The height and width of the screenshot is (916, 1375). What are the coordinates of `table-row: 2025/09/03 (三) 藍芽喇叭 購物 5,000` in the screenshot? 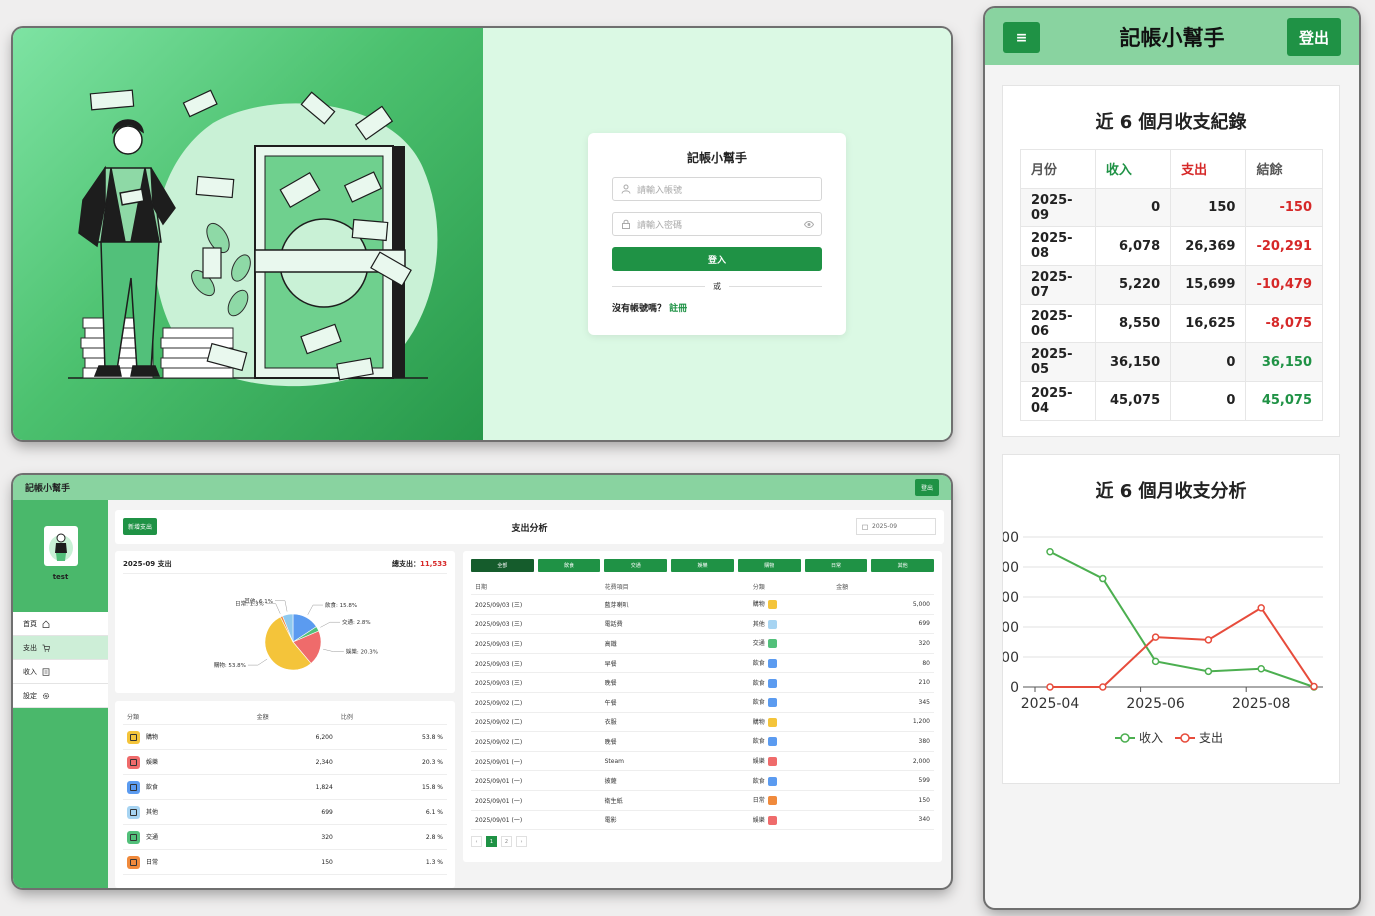 It's located at (702, 604).